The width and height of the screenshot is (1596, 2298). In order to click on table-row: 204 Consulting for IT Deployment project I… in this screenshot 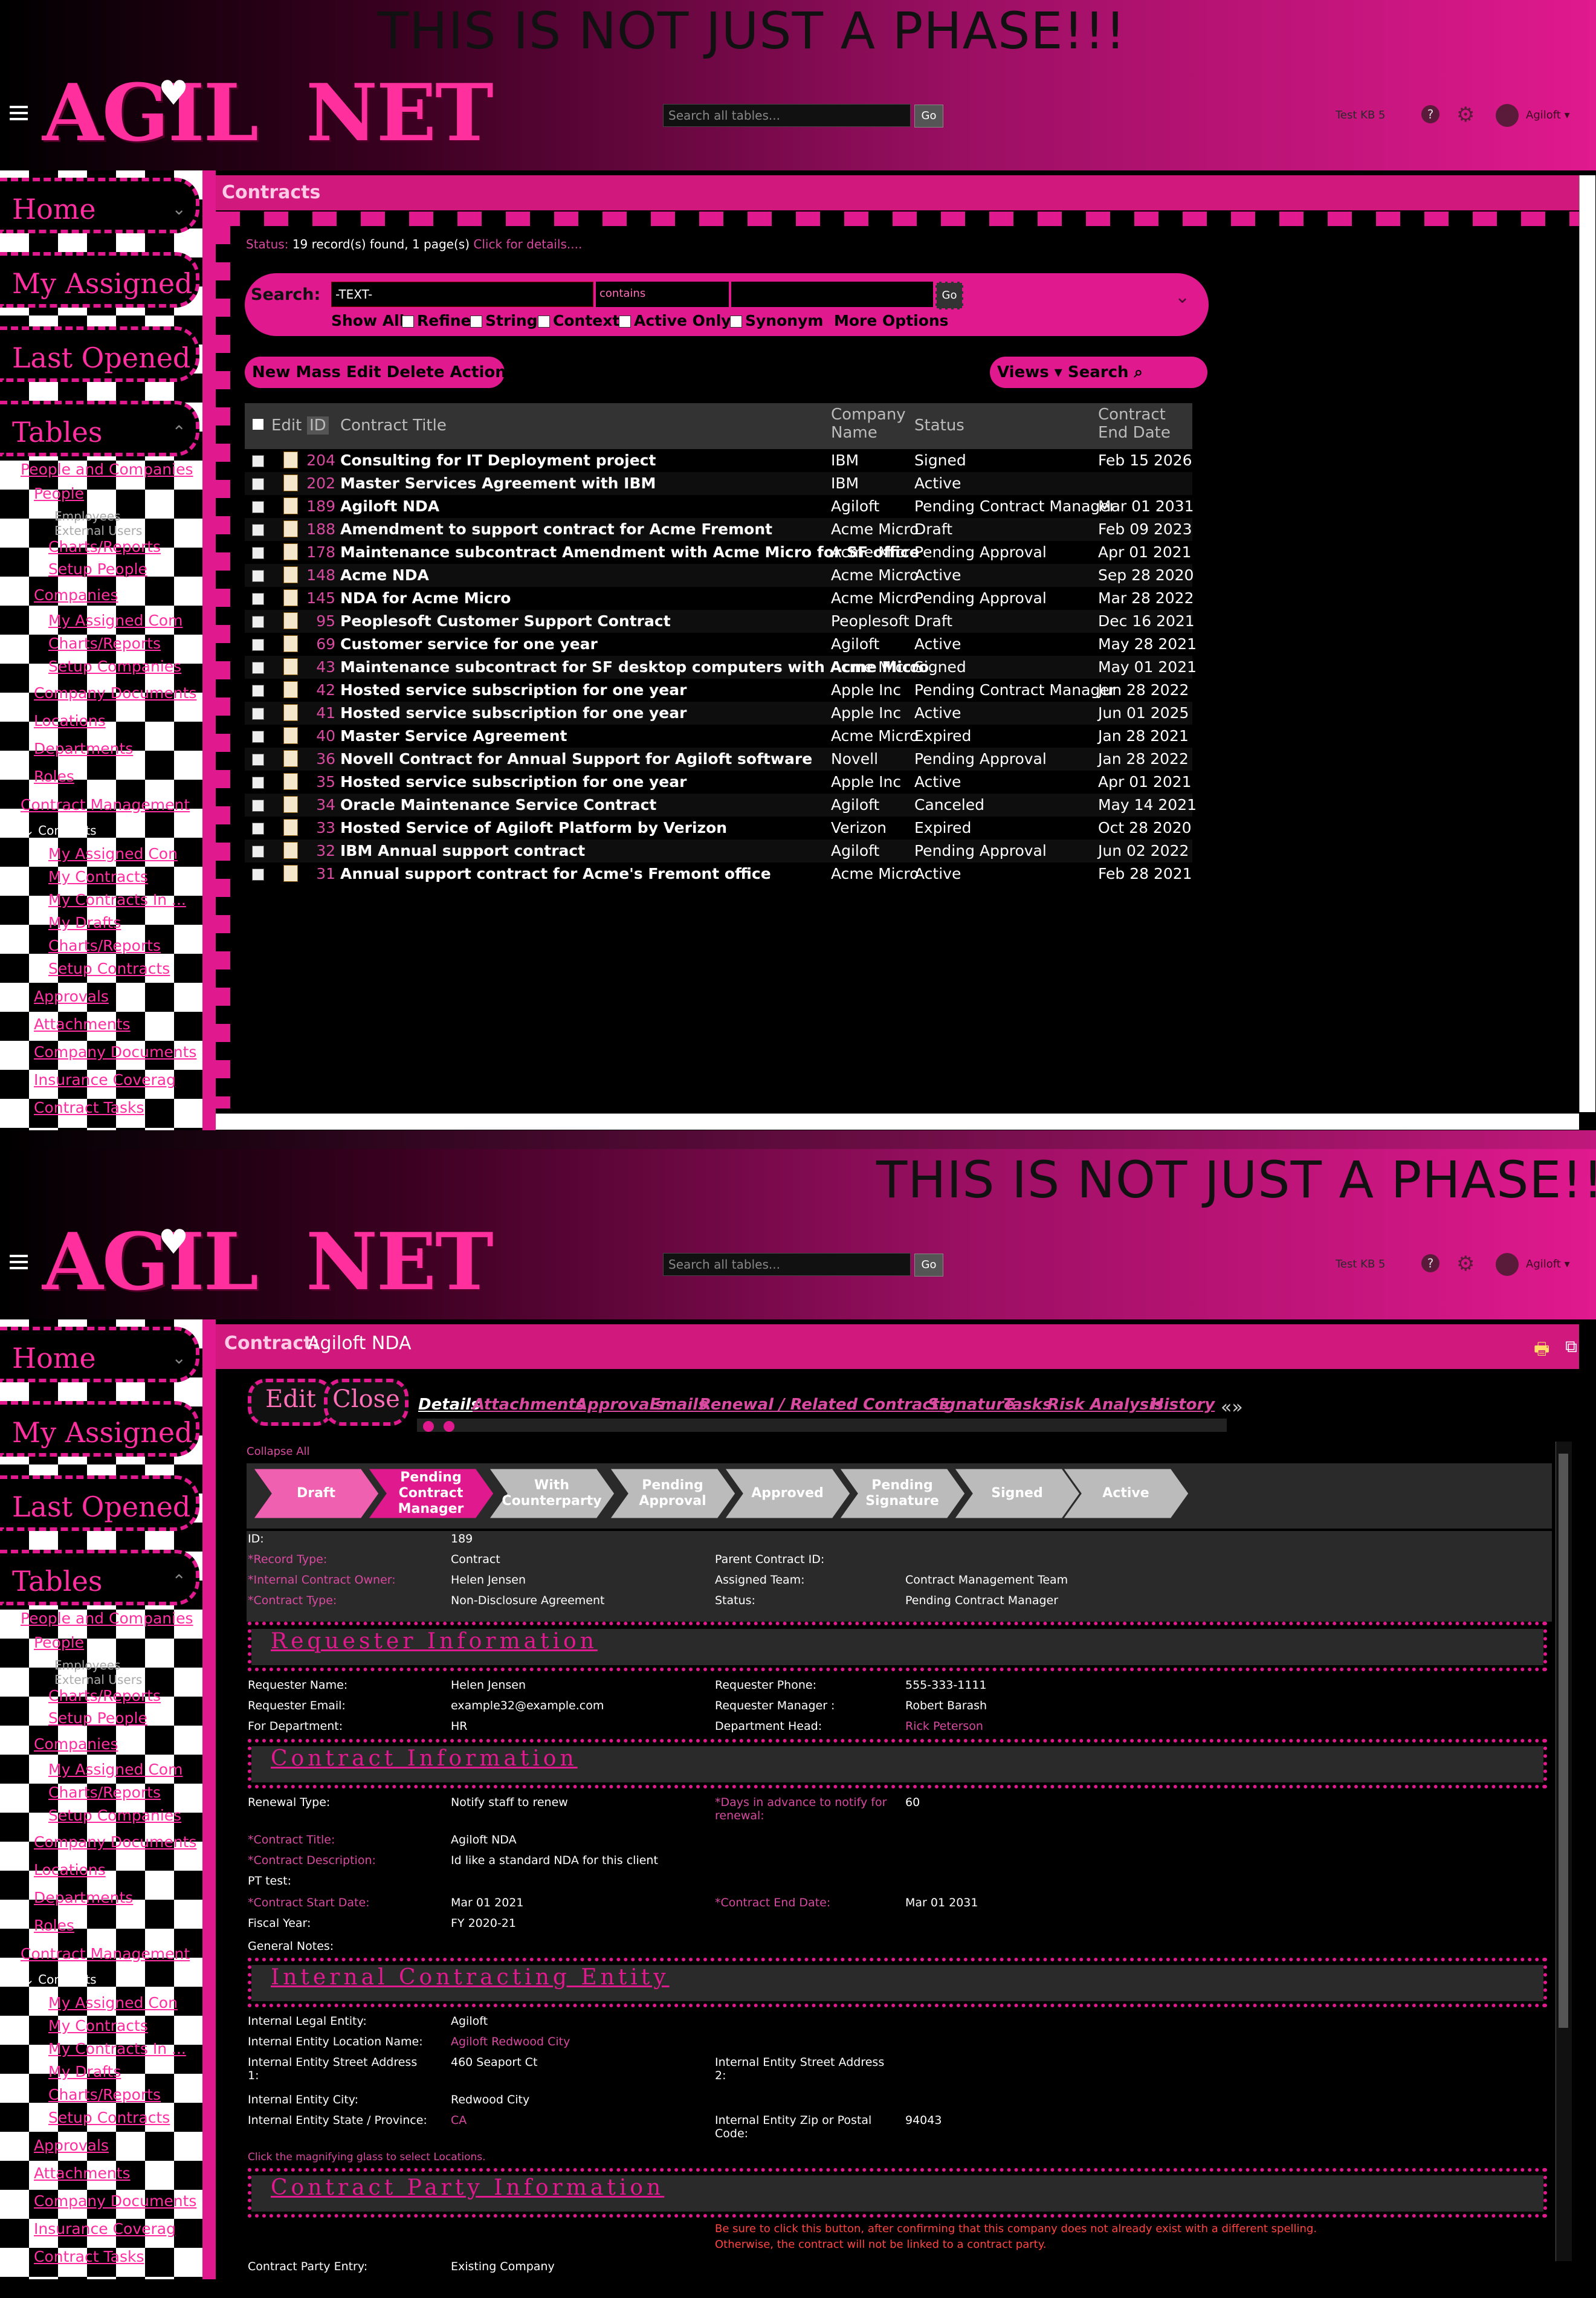, I will do `click(718, 460)`.